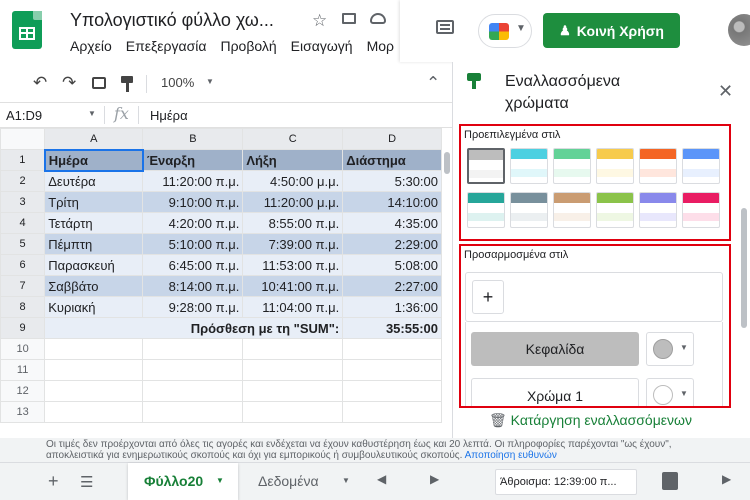 The height and width of the screenshot is (500, 750). What do you see at coordinates (23, 328) in the screenshot?
I see `row-header: 9` at bounding box center [23, 328].